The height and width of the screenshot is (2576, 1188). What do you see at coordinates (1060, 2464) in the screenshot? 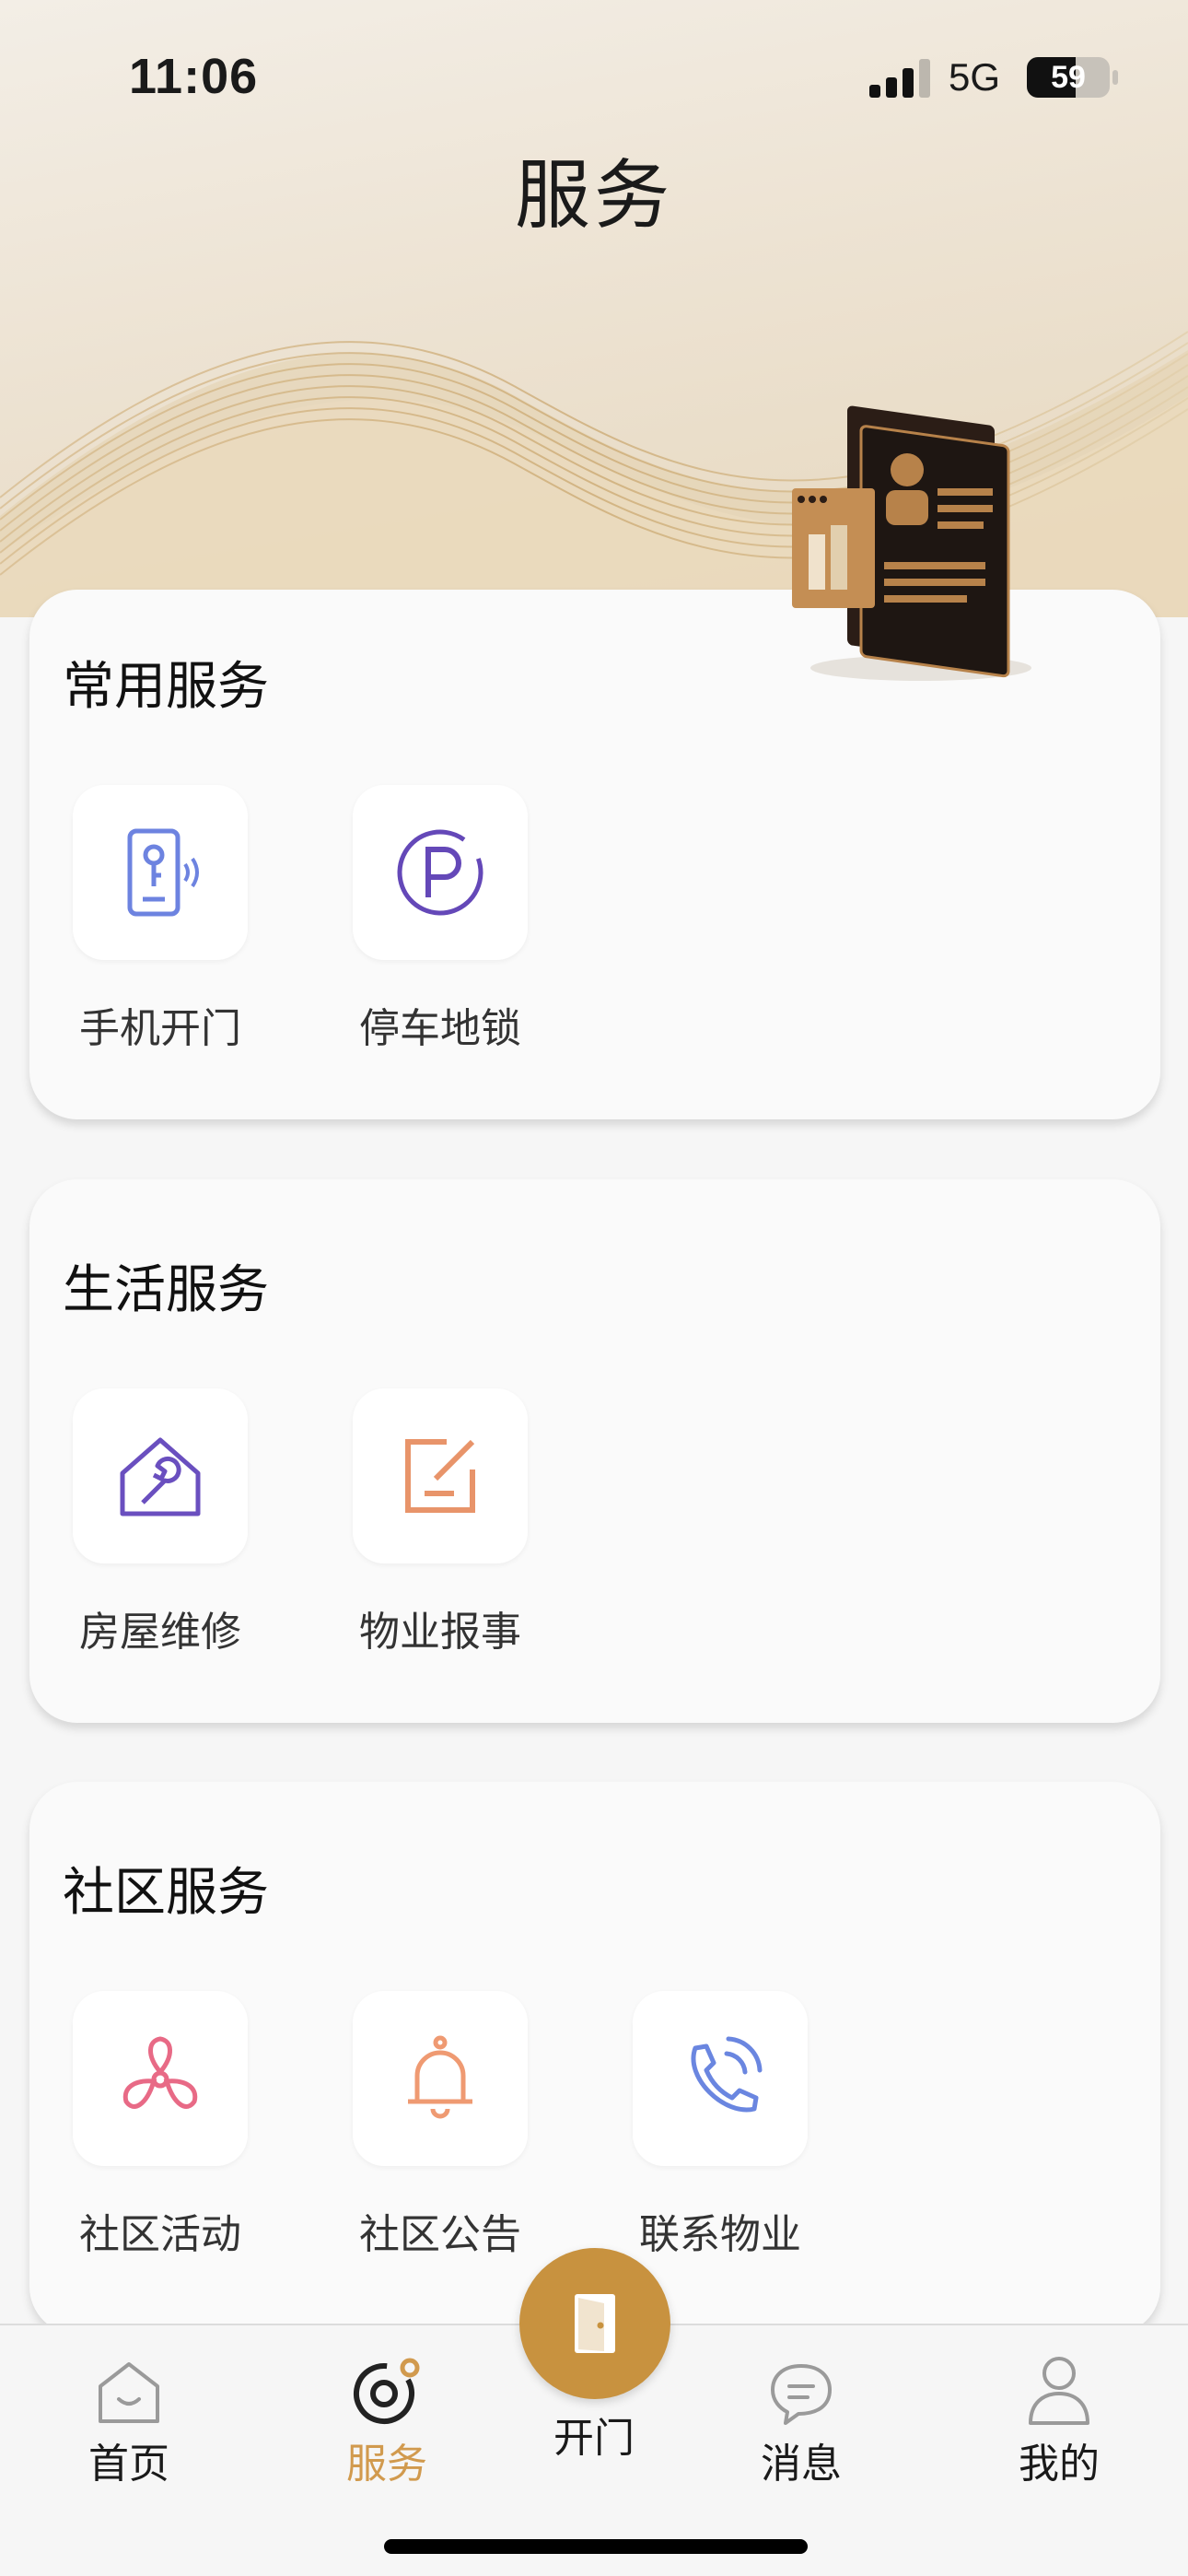
I see `tab-label: 我的` at bounding box center [1060, 2464].